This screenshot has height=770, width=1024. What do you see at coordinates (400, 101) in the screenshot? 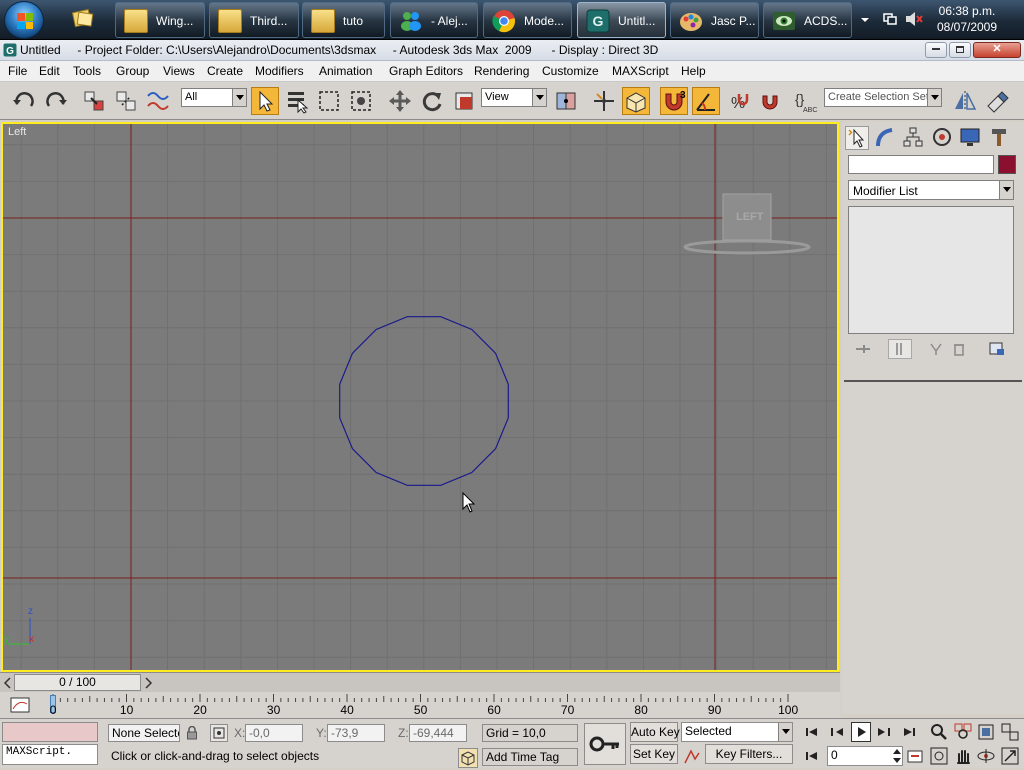
I see `select-and-move-button` at bounding box center [400, 101].